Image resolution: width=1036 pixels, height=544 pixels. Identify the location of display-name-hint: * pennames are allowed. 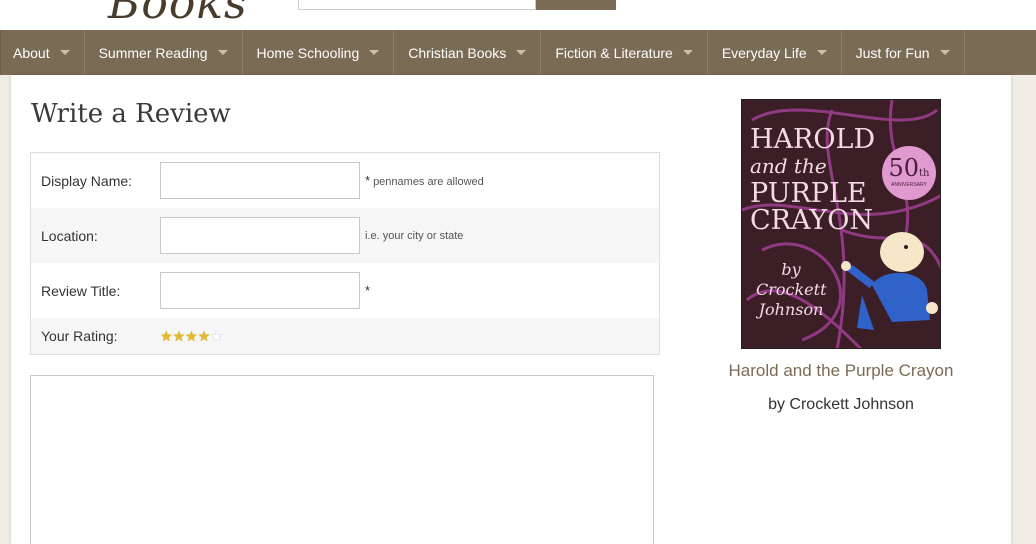
(424, 180).